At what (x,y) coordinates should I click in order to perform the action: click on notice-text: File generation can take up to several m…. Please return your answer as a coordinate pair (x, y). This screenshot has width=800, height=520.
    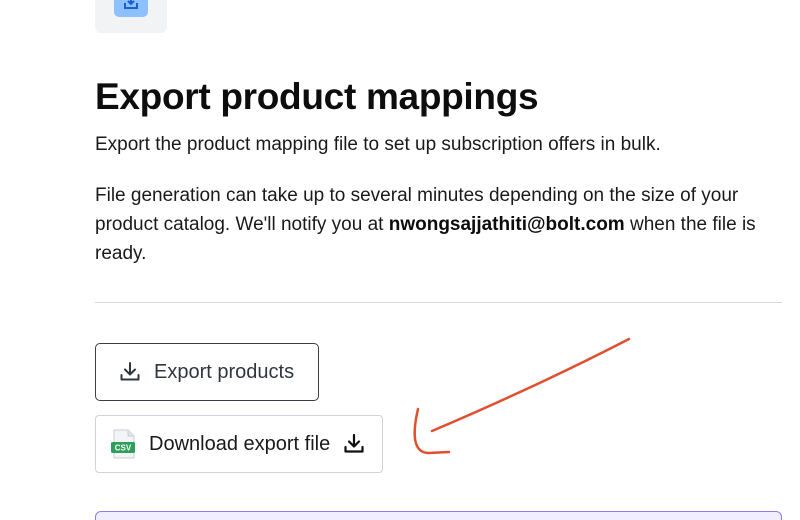
    Looking at the image, I should click on (435, 224).